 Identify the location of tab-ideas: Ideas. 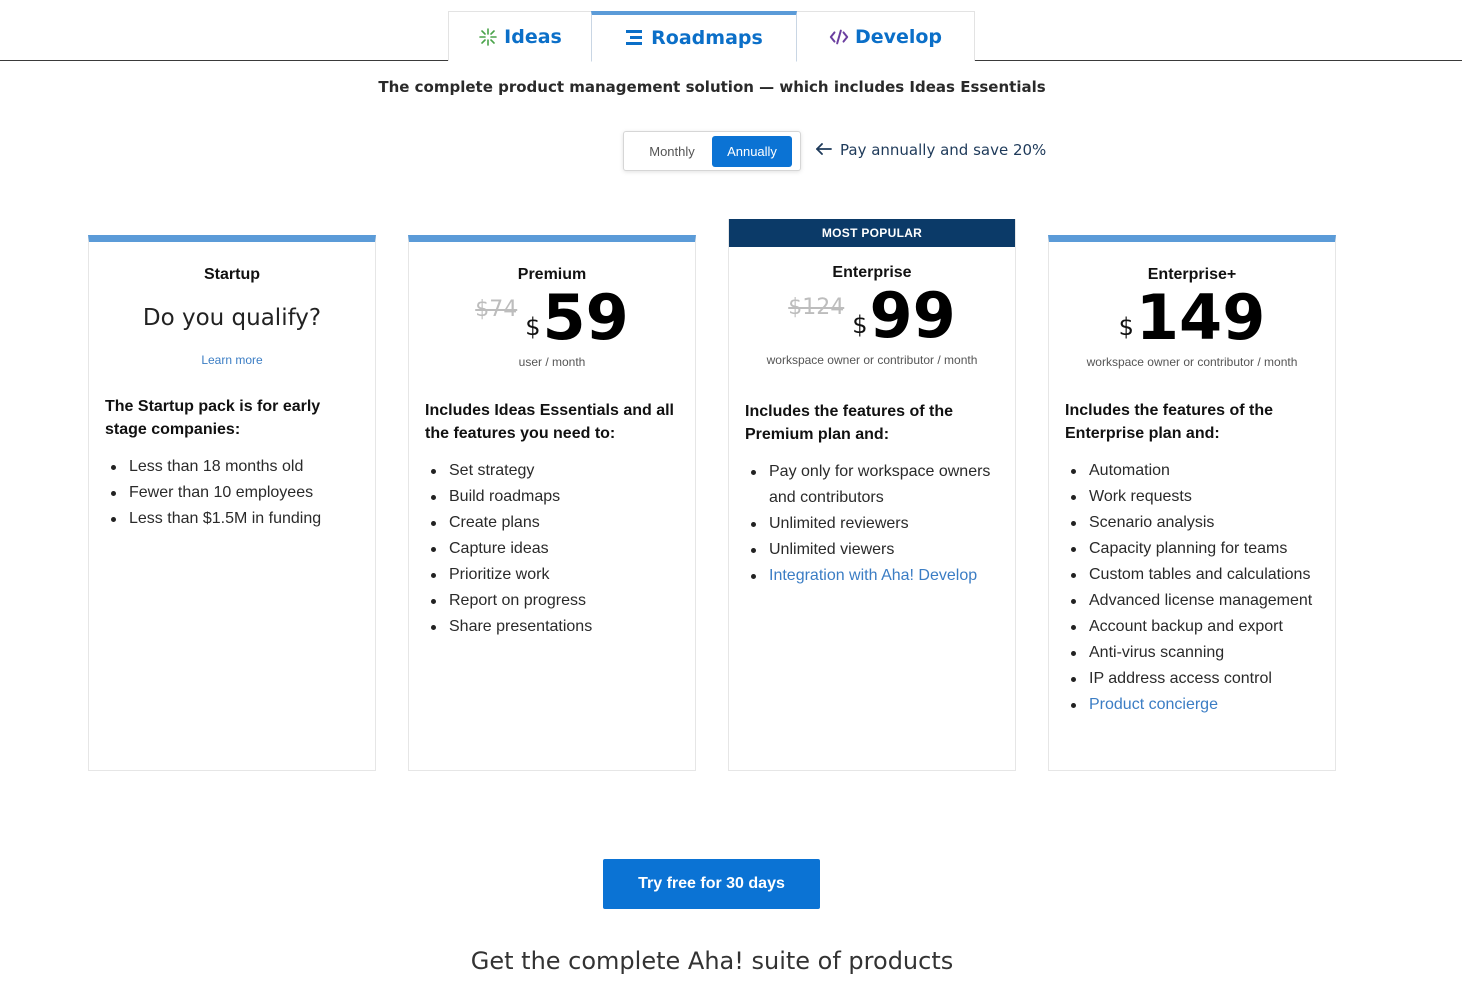
(520, 36).